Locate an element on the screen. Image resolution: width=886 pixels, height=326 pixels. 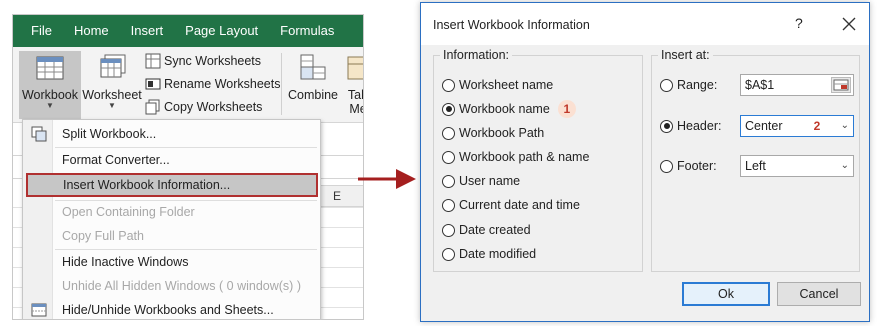
radio-header: Header: is located at coordinates (690, 126).